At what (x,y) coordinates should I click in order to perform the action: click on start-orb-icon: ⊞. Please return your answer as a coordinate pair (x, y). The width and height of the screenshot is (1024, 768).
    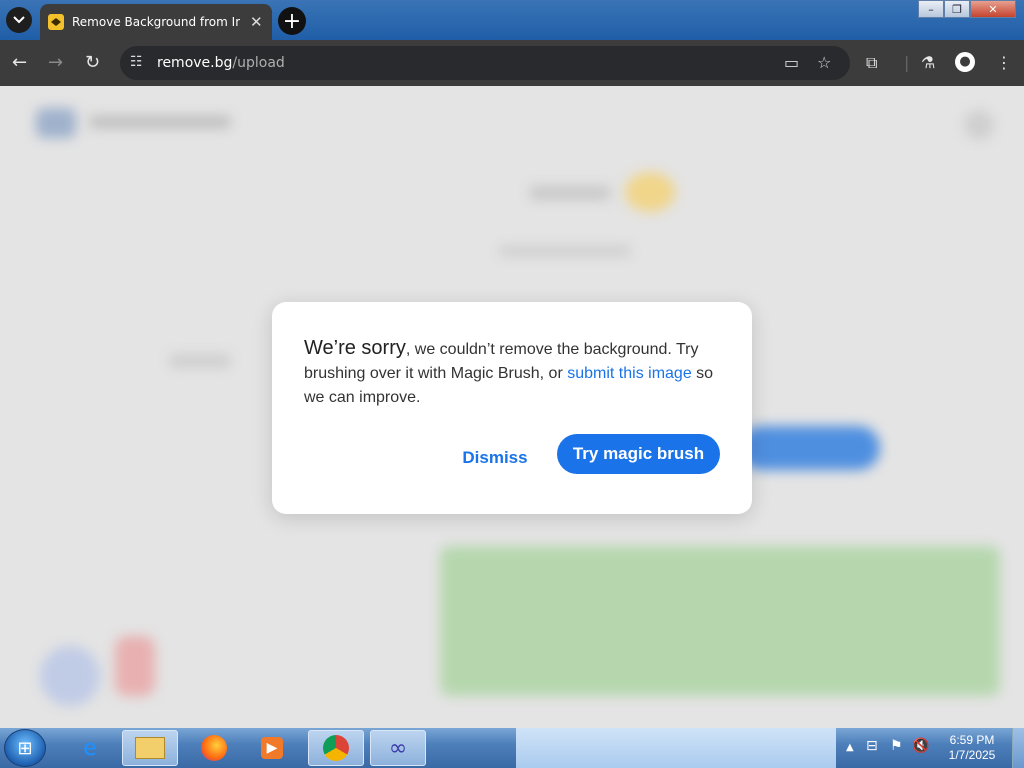
    Looking at the image, I should click on (25, 748).